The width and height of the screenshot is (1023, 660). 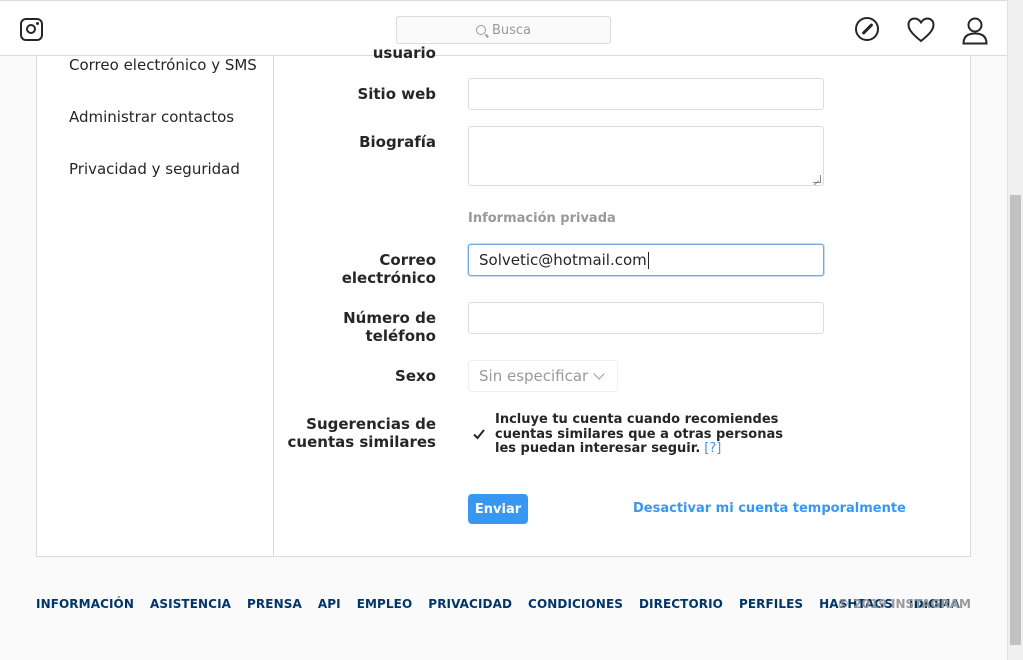 What do you see at coordinates (407, 260) in the screenshot?
I see `email-label-line1: Correo` at bounding box center [407, 260].